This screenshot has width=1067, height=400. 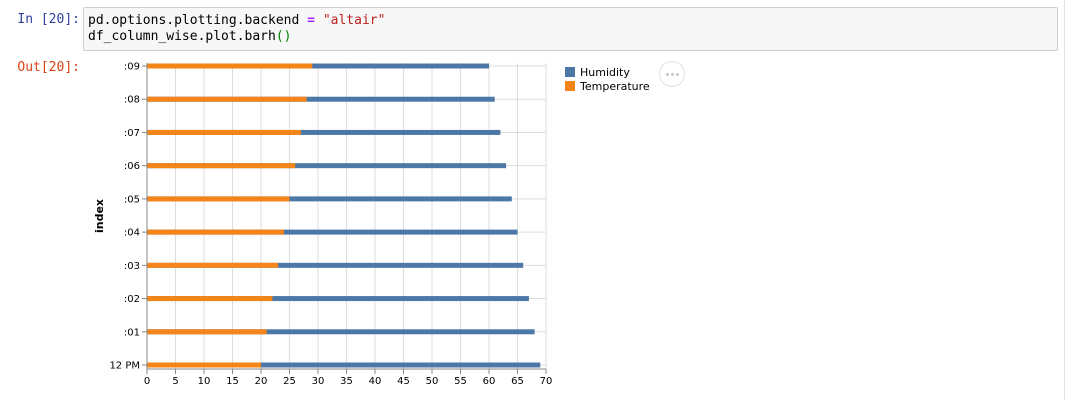 What do you see at coordinates (432, 381) in the screenshot?
I see `x-tick-label: 50` at bounding box center [432, 381].